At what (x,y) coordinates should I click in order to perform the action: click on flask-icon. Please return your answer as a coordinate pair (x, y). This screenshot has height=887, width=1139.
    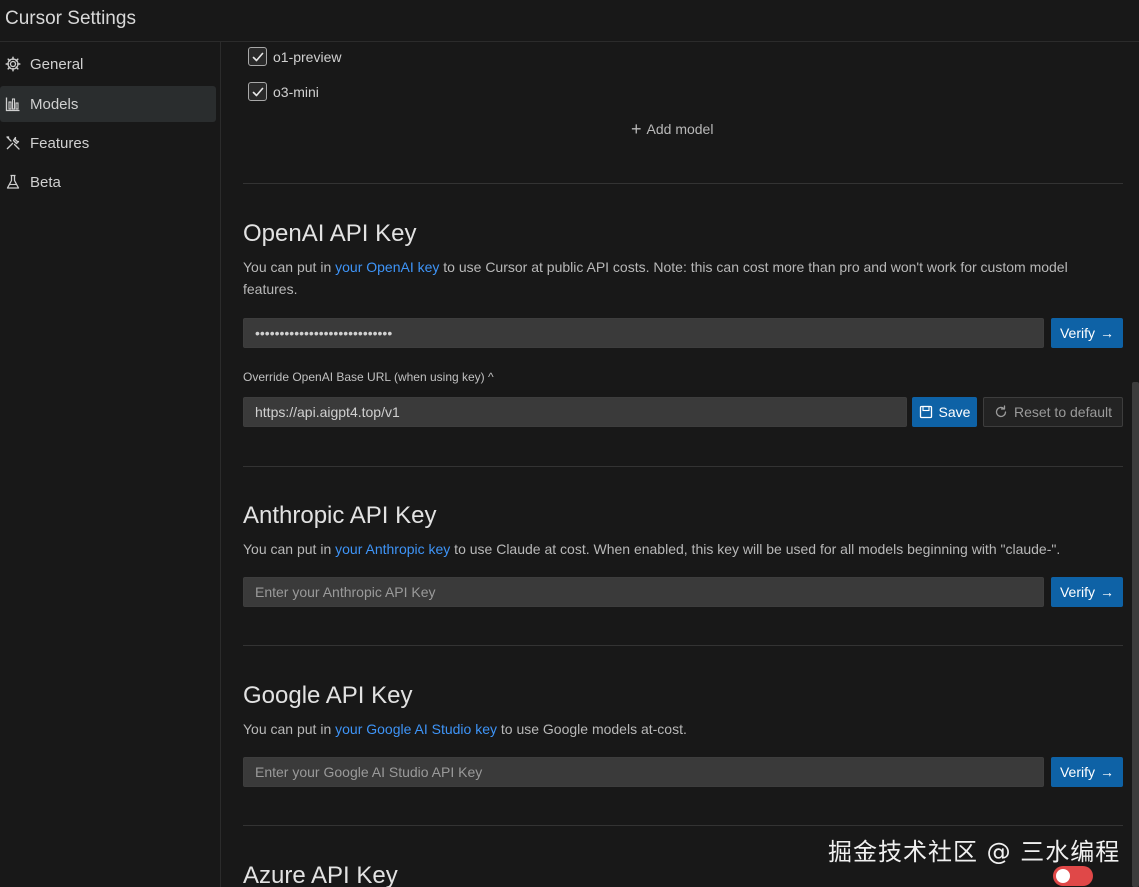
    Looking at the image, I should click on (13, 182).